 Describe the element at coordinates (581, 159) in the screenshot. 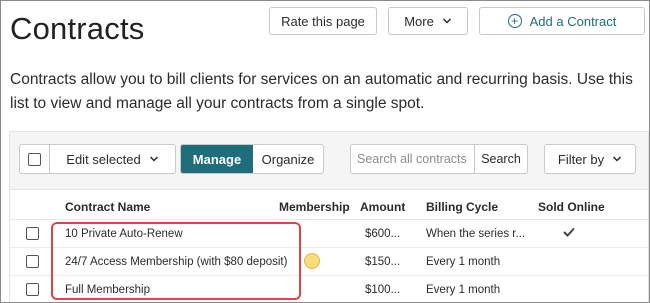

I see `filter-by-label: Filter by` at that location.